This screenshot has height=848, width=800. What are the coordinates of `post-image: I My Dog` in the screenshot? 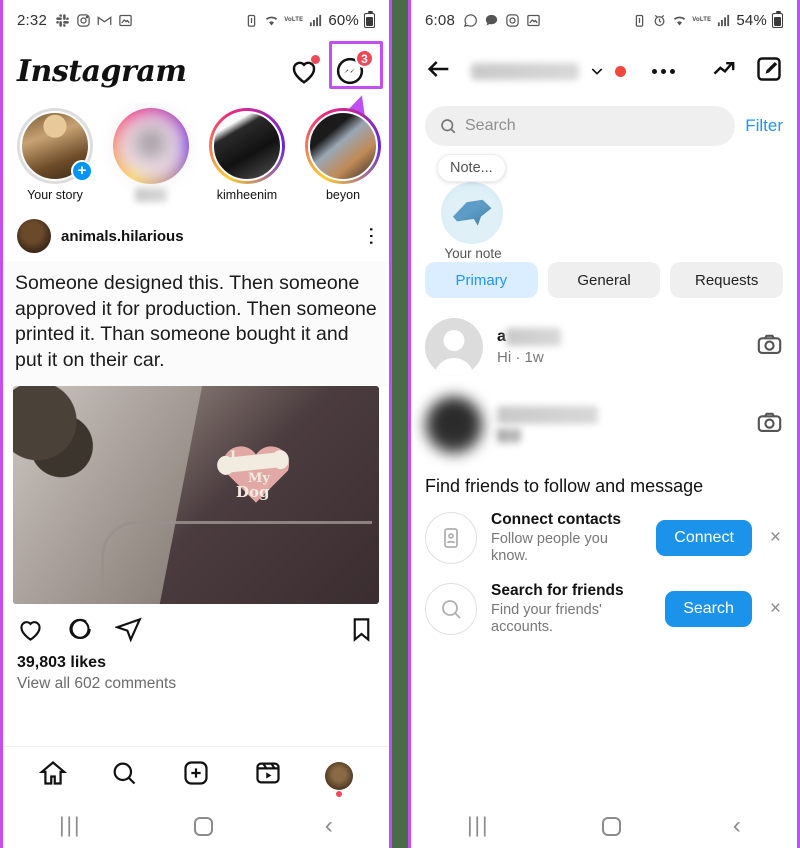 It's located at (196, 494).